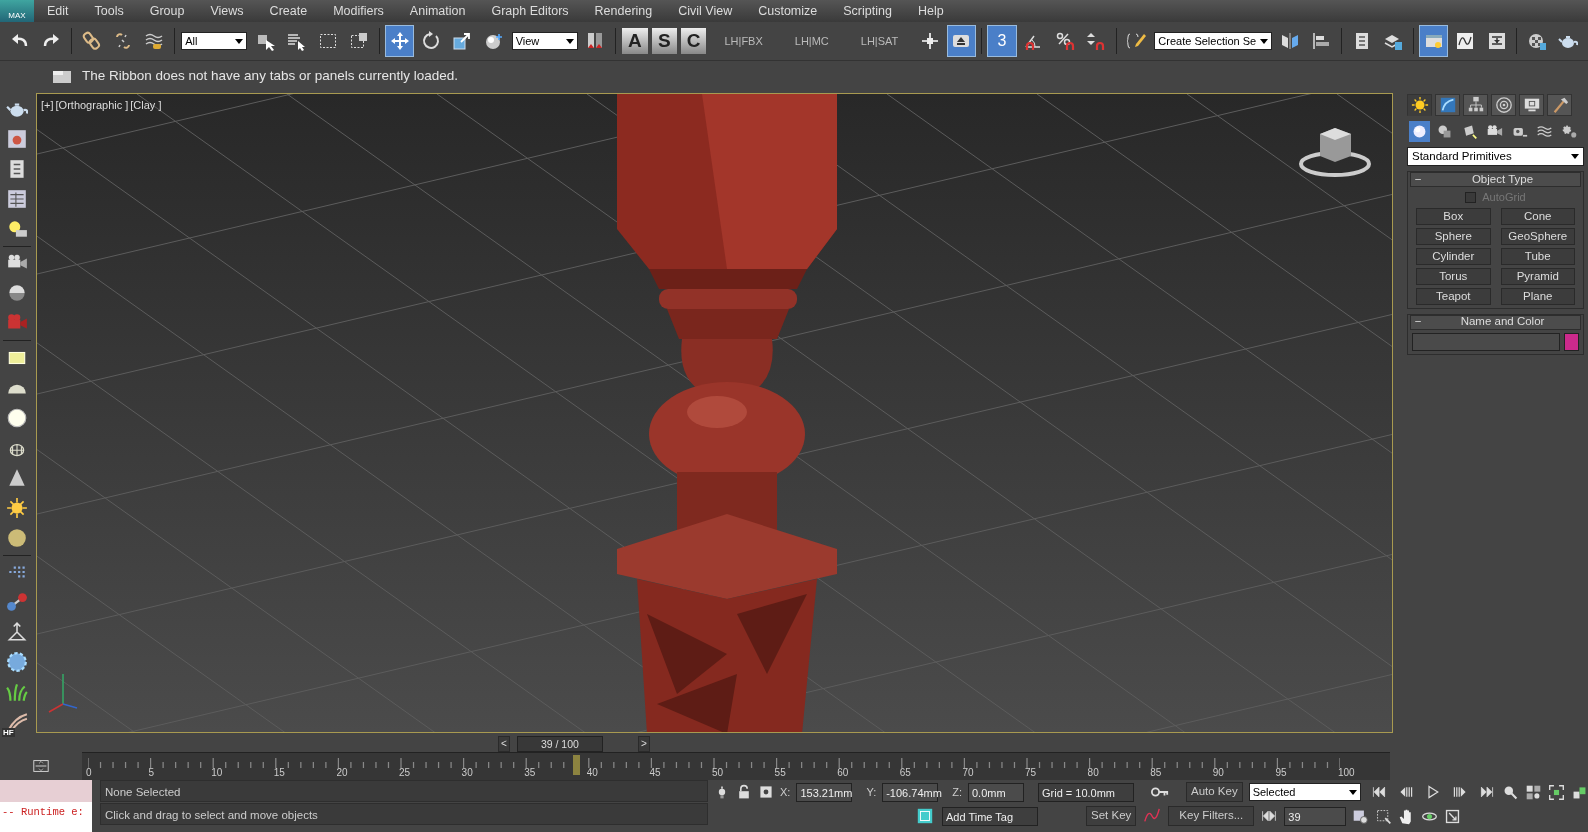 This screenshot has width=1588, height=832. I want to click on viewport-label: [Orthographic ], so click(92, 105).